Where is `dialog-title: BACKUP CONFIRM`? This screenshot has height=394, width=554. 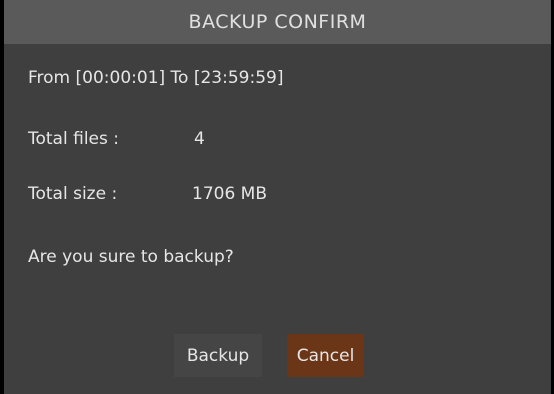
dialog-title: BACKUP CONFIRM is located at coordinates (277, 22).